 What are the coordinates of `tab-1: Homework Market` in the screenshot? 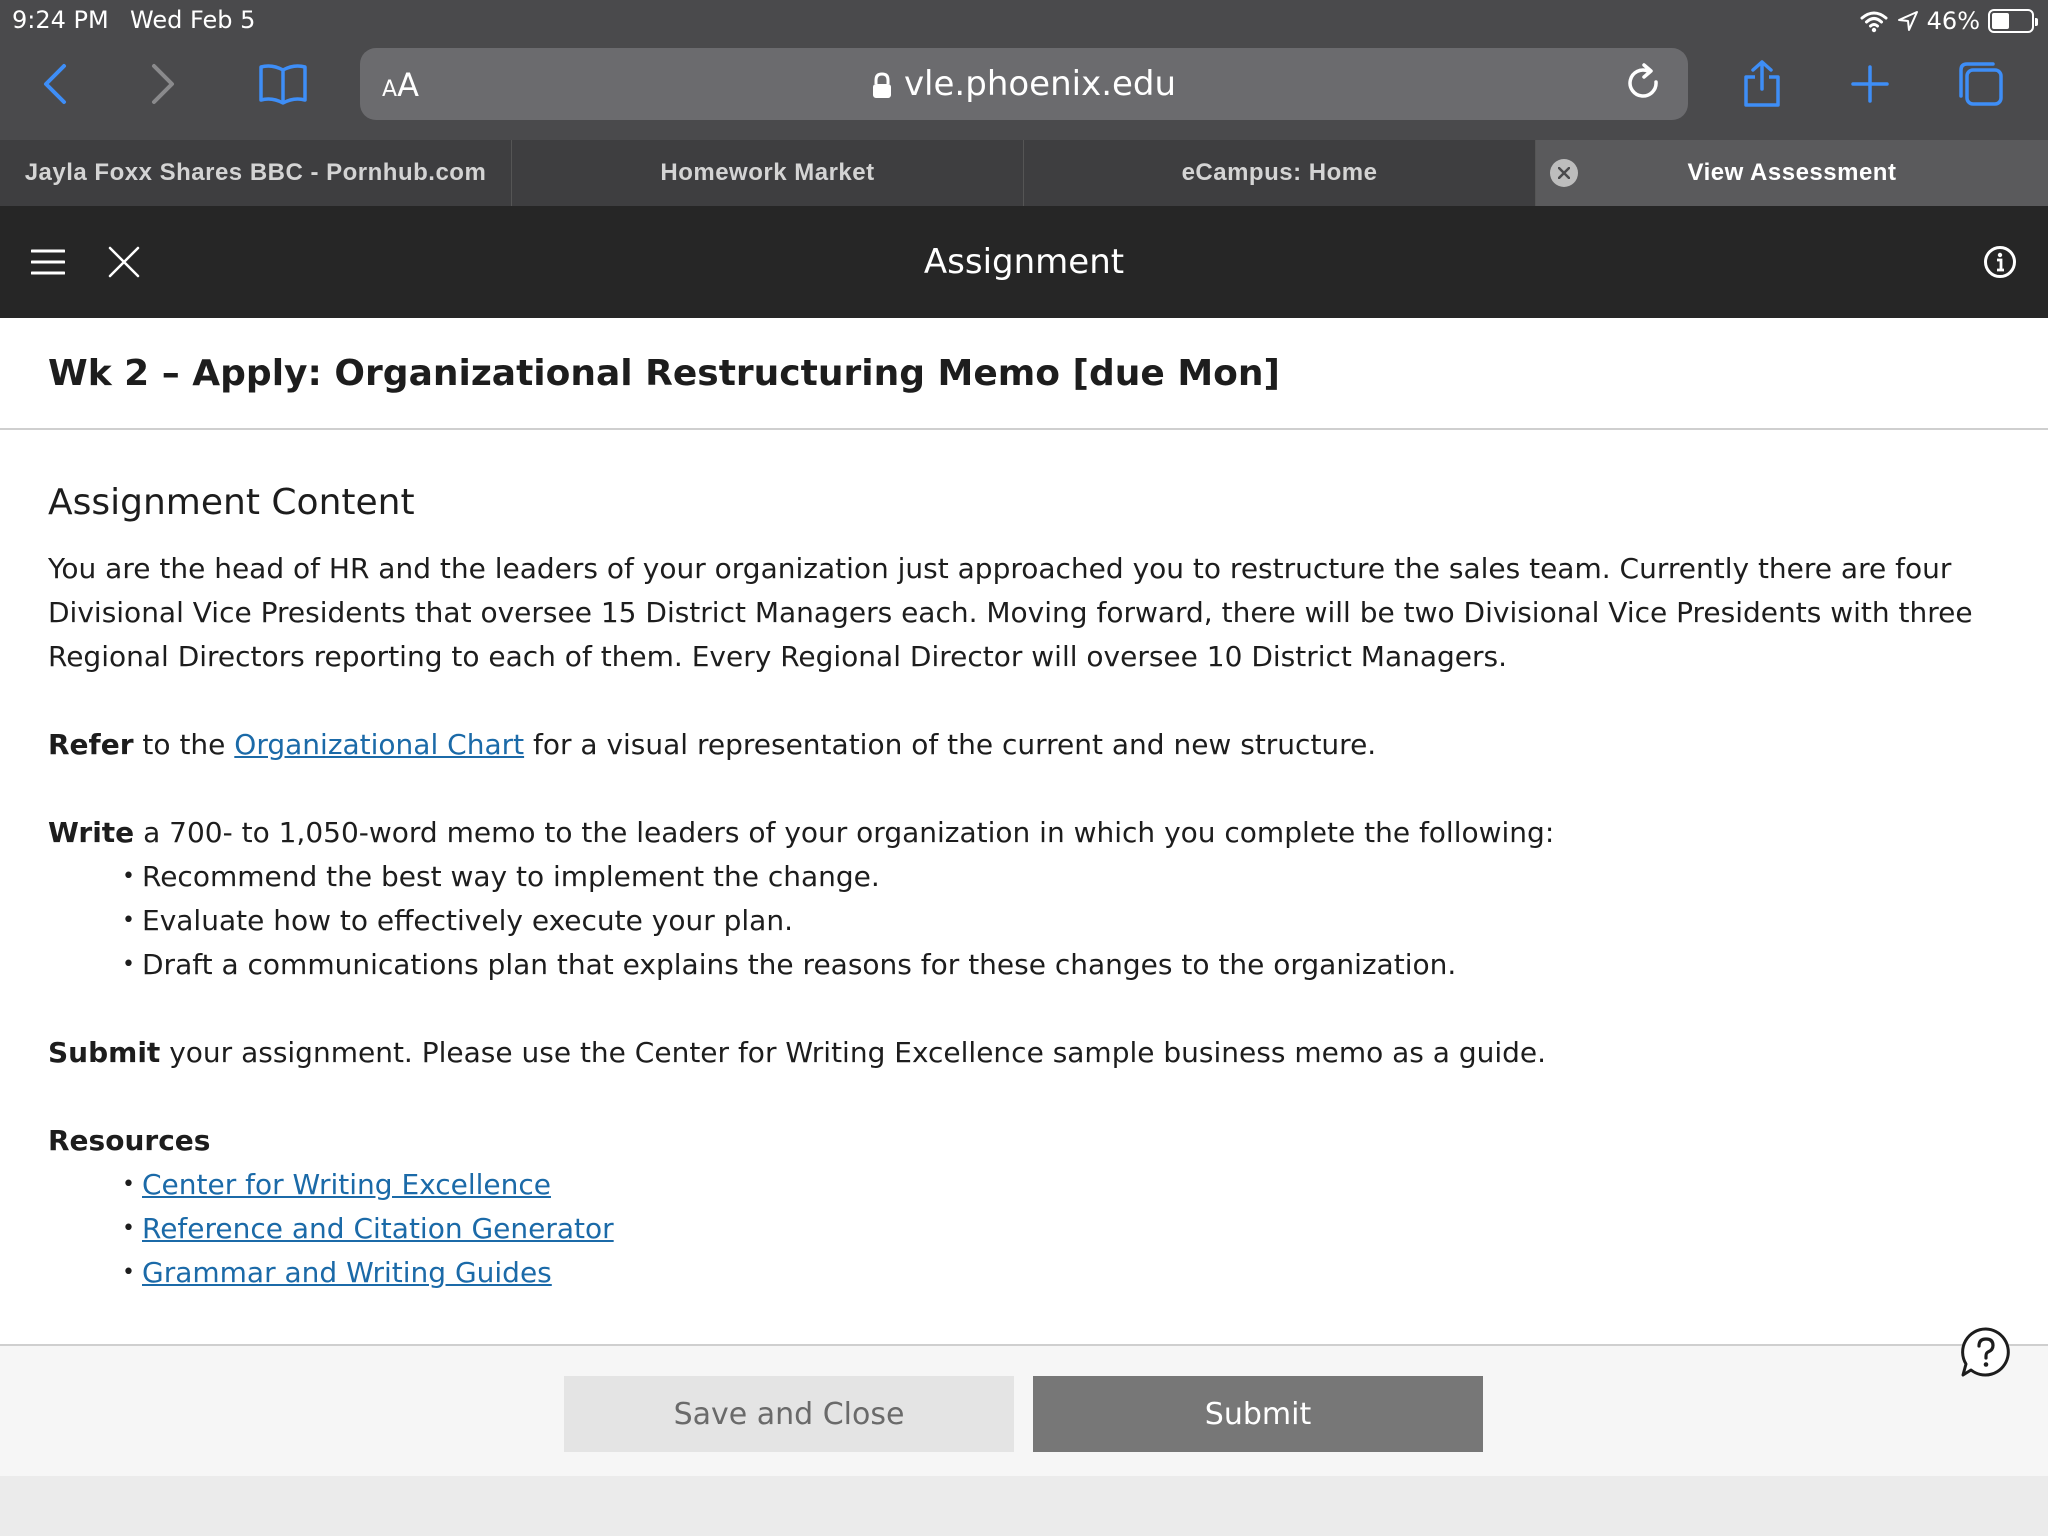 It's located at (768, 173).